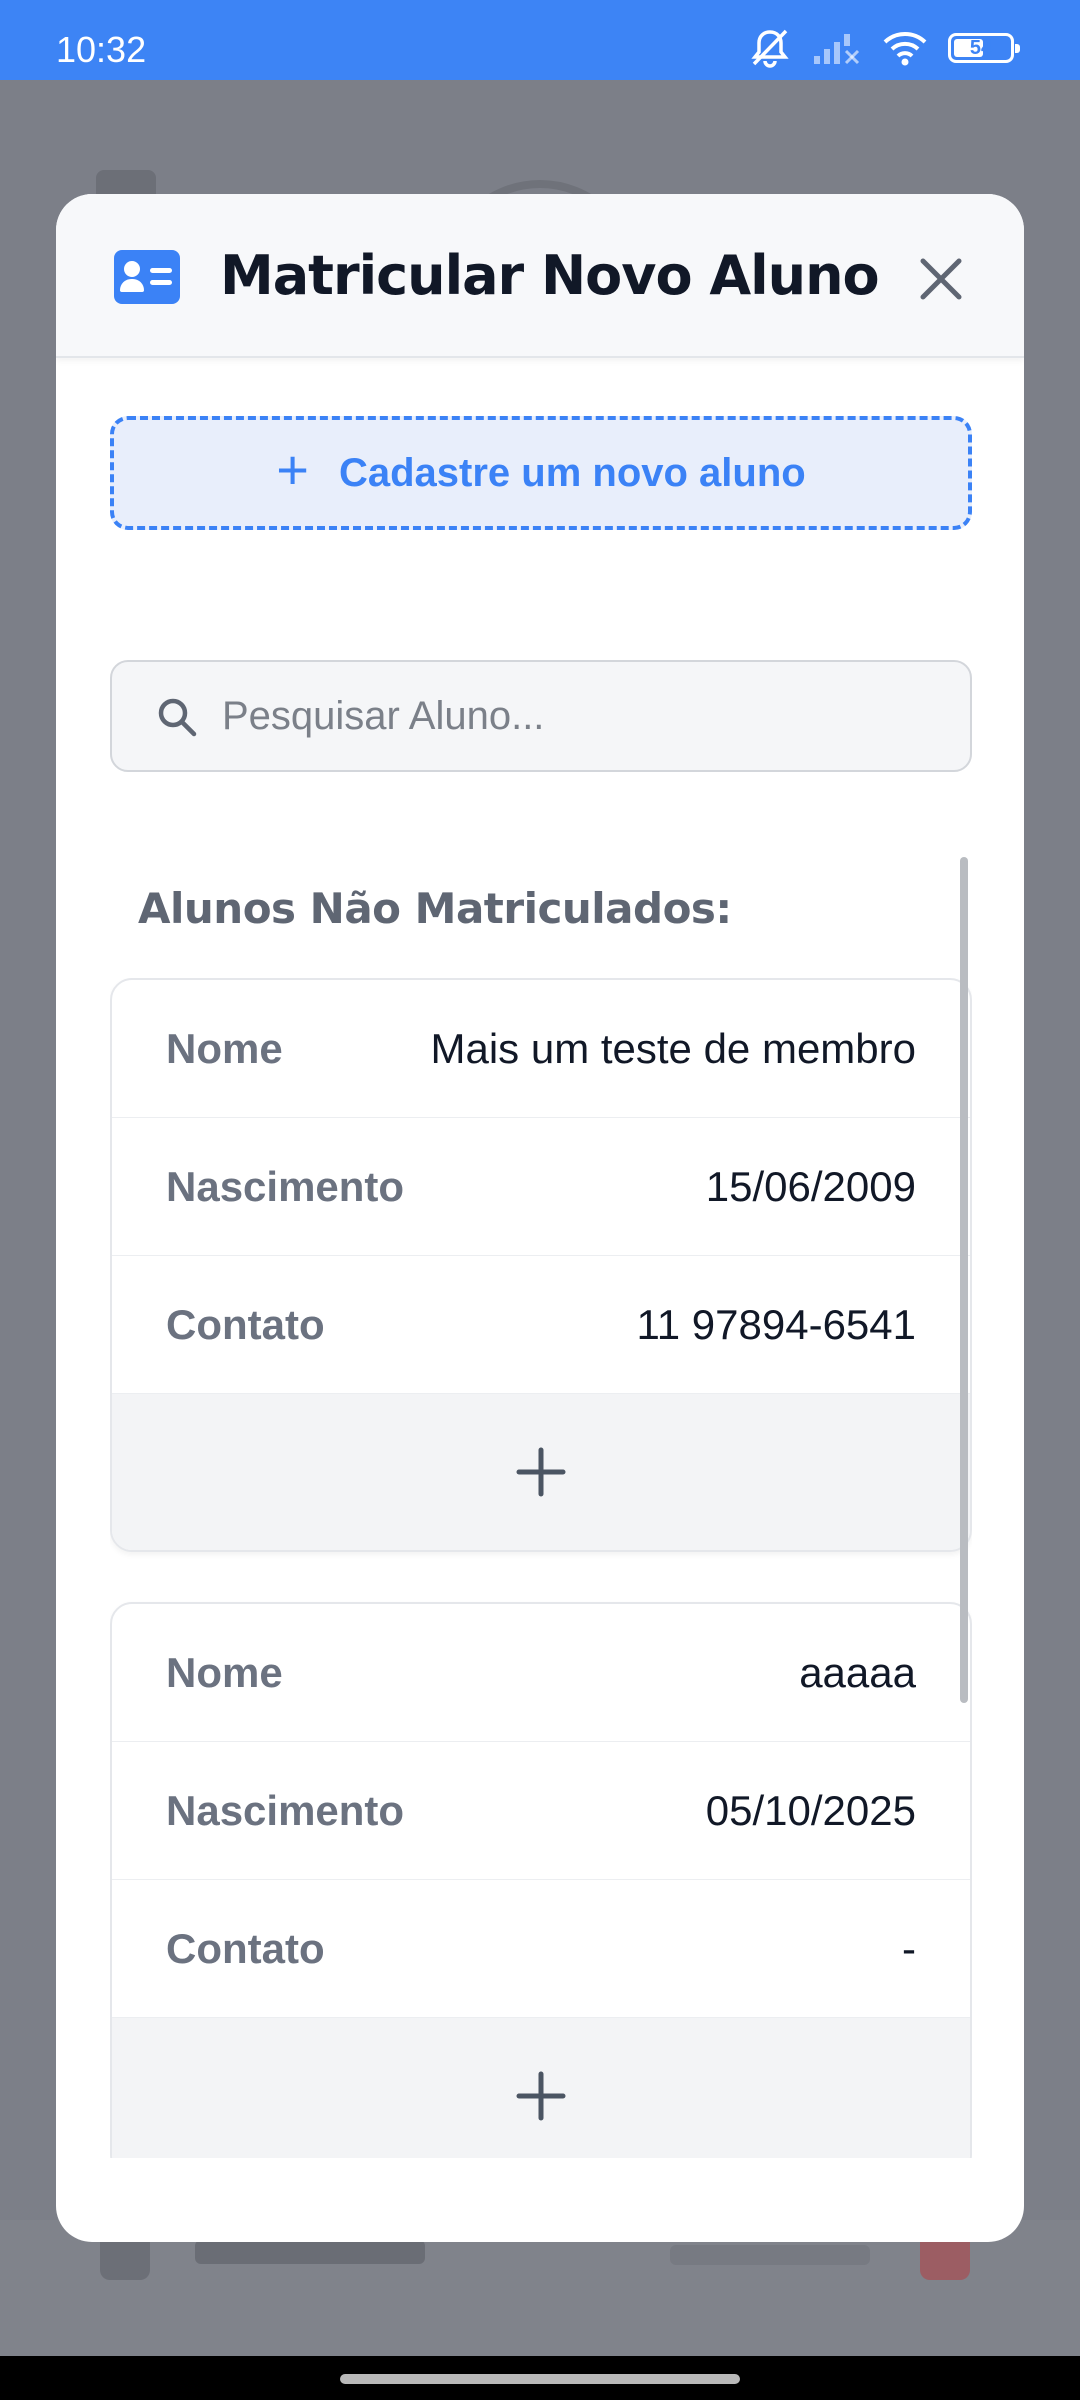 The image size is (1080, 2400). Describe the element at coordinates (582, 716) in the screenshot. I see `search-input` at that location.